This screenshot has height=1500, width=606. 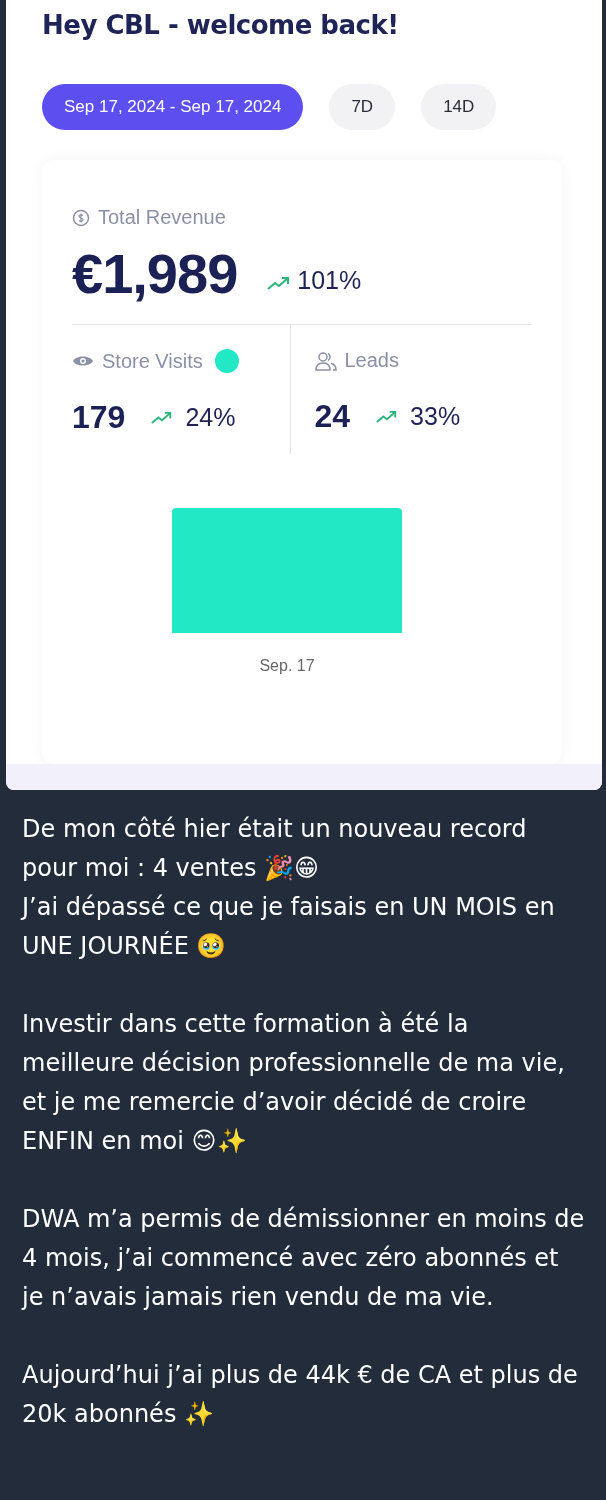 What do you see at coordinates (221, 25) in the screenshot?
I see `welcome-heading: Hey CBL - welcome back!` at bounding box center [221, 25].